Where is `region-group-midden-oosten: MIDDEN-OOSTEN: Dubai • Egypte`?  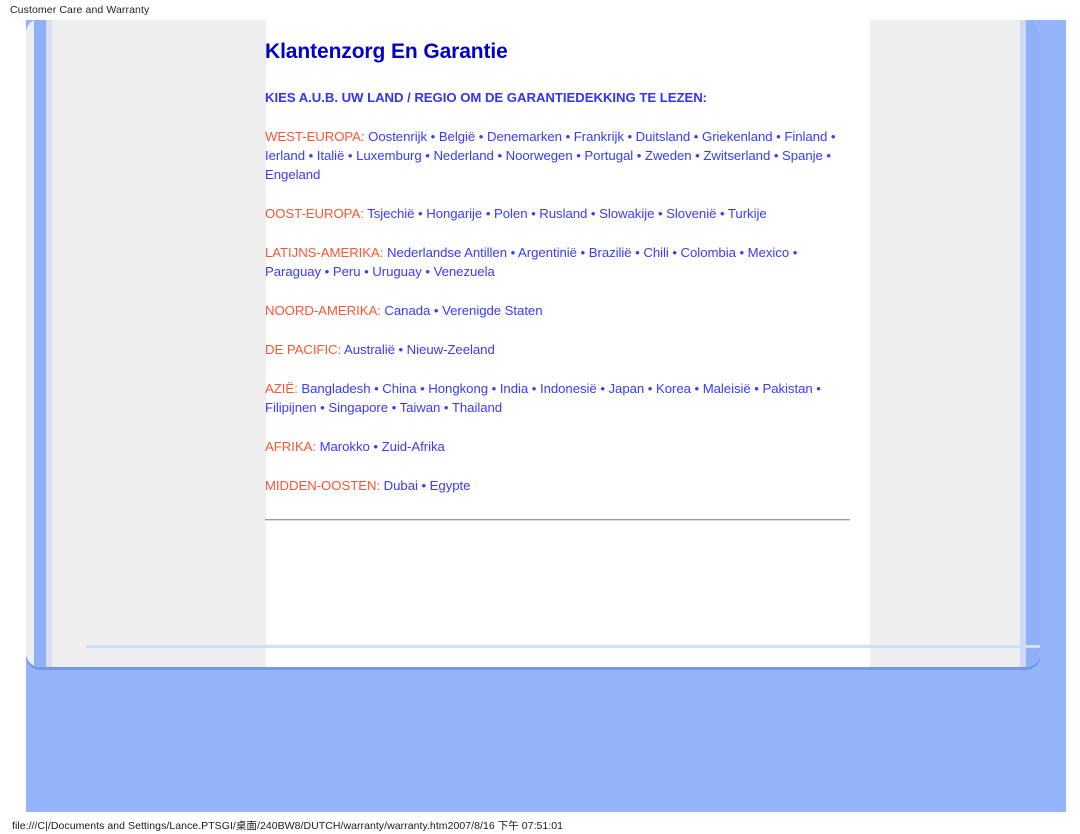
region-group-midden-oosten: MIDDEN-OOSTEN: Dubai • Egypte is located at coordinates (560, 485).